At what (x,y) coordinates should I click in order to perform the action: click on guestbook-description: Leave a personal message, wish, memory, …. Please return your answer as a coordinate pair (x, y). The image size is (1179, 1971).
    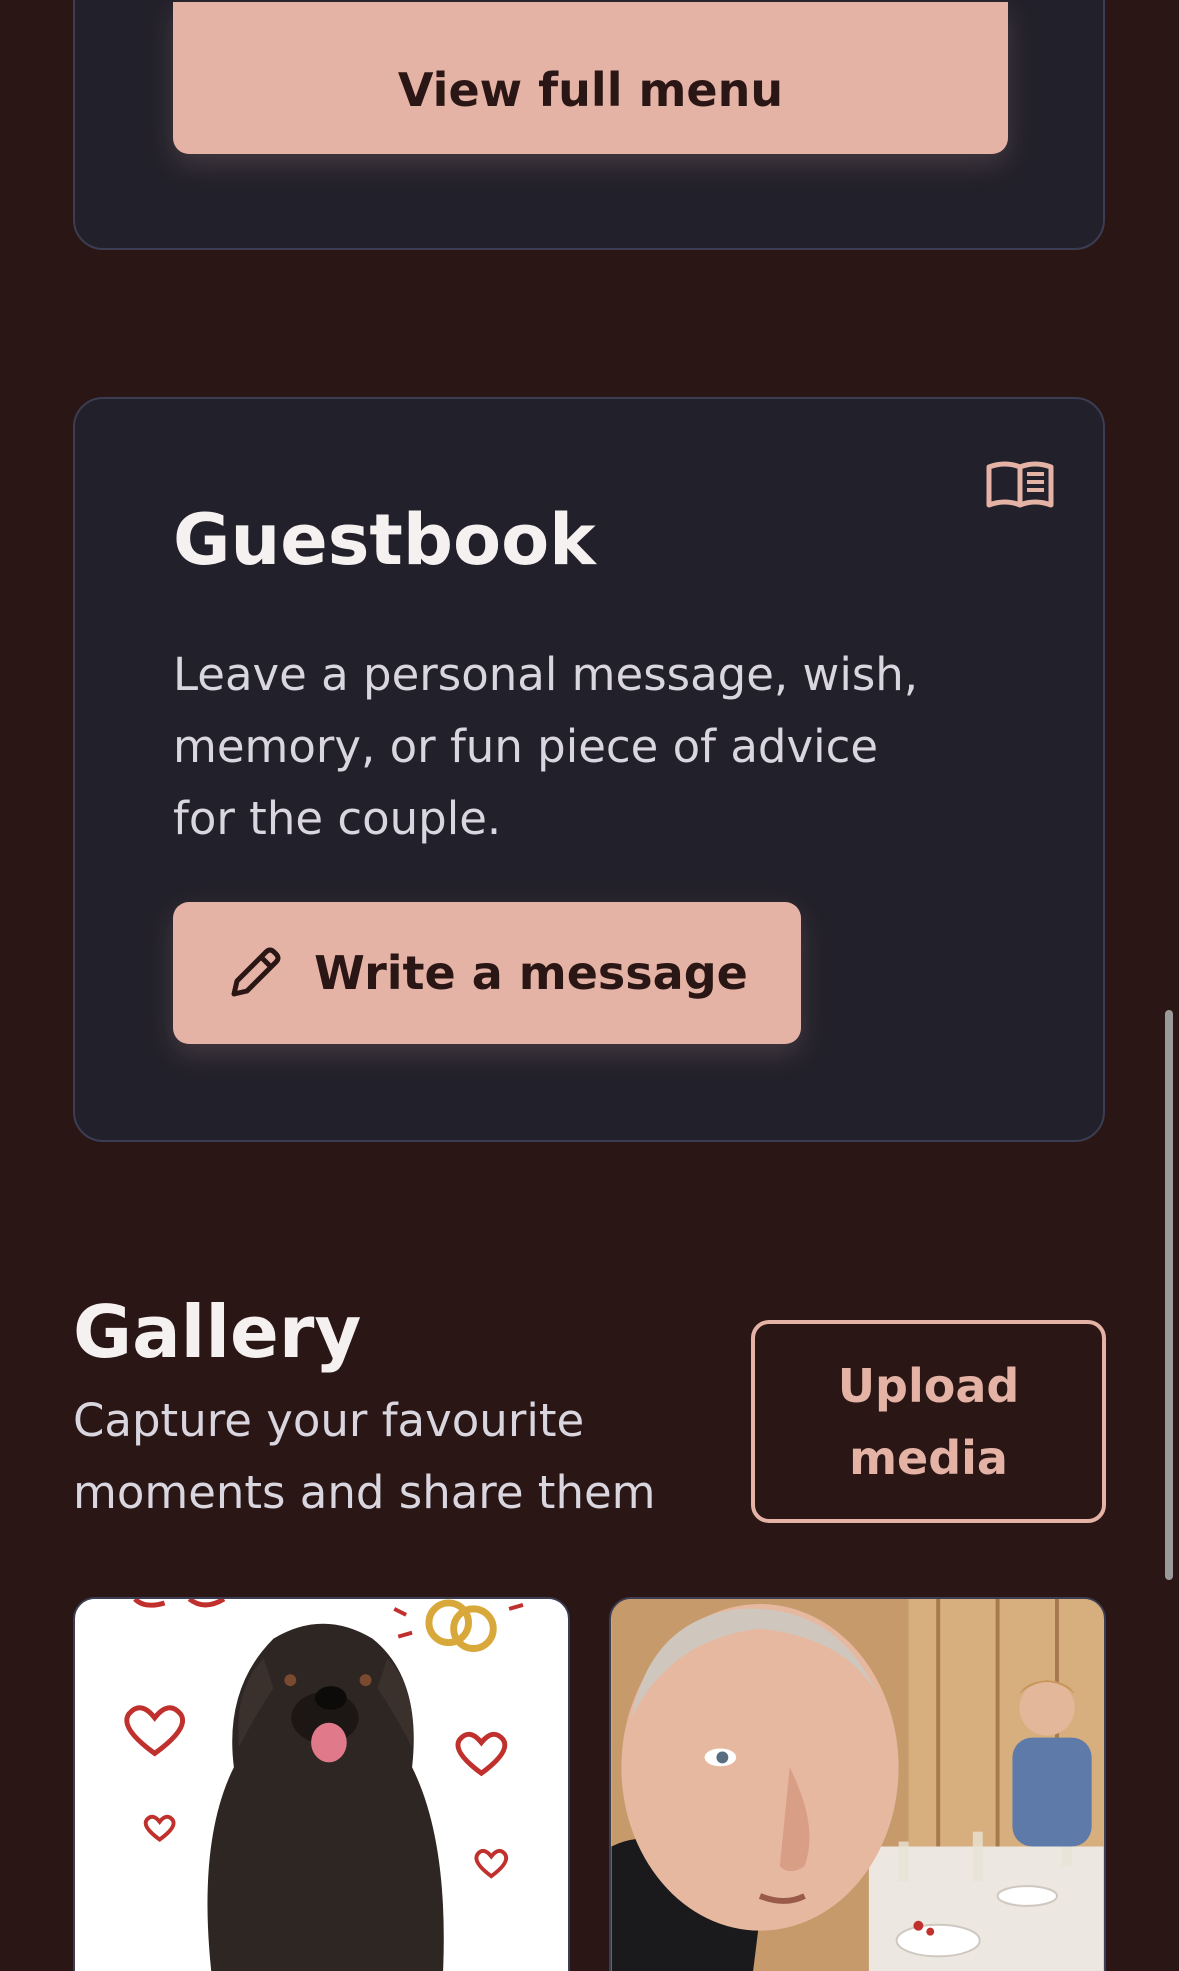
    Looking at the image, I should click on (546, 746).